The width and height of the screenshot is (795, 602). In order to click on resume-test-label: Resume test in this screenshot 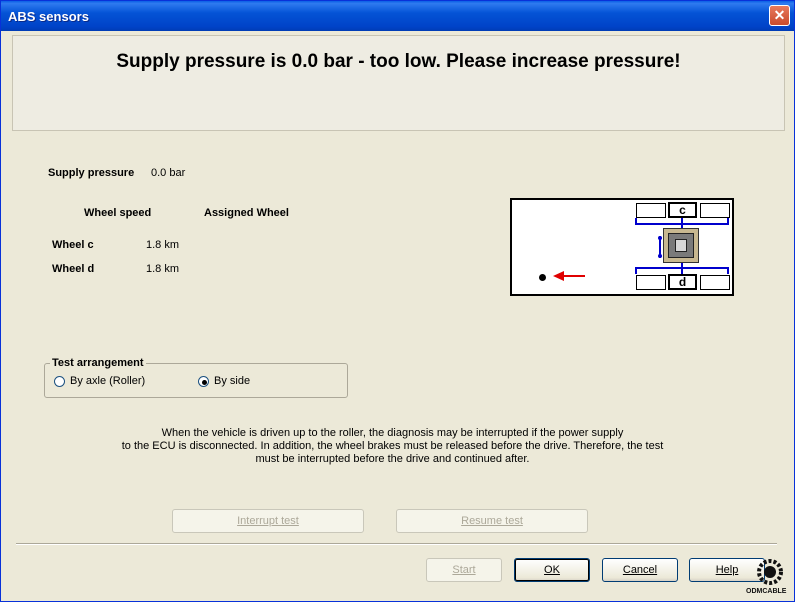, I will do `click(492, 521)`.